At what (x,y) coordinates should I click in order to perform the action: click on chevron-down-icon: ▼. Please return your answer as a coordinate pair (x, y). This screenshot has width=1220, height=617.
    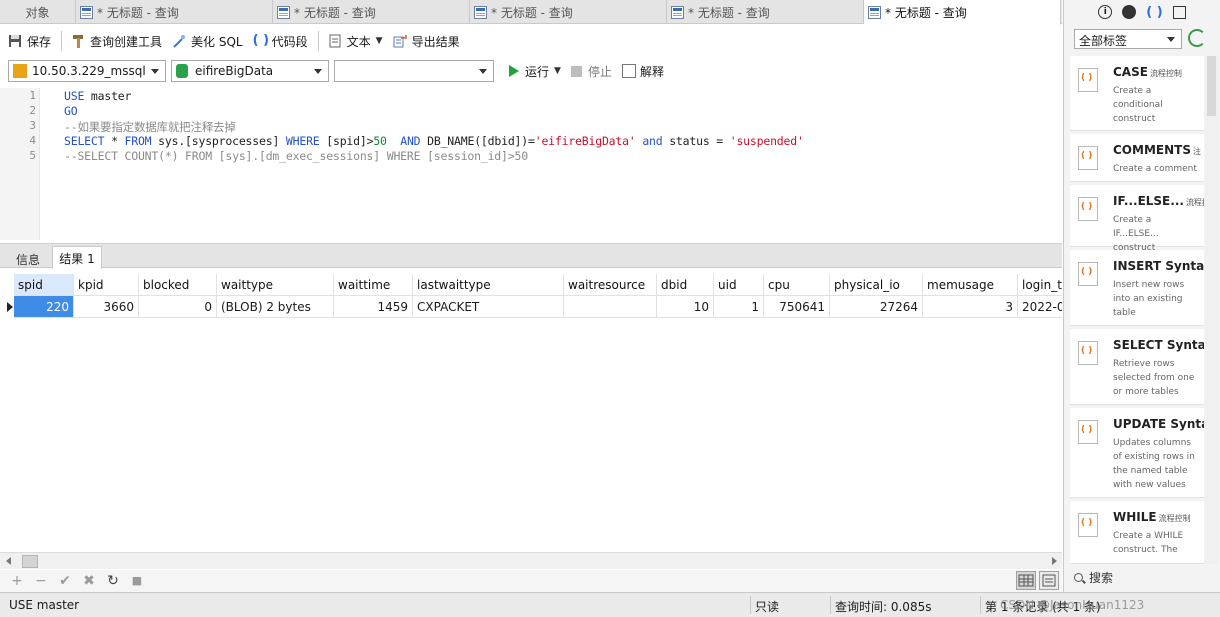
    Looking at the image, I should click on (557, 71).